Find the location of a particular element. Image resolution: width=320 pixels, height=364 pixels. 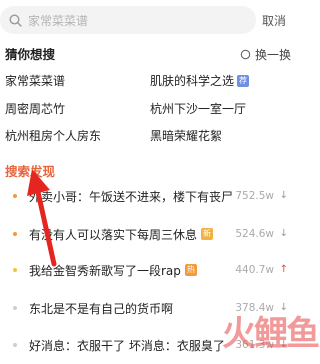

guess-item-label: 周密周芯竹 is located at coordinates (35, 109).